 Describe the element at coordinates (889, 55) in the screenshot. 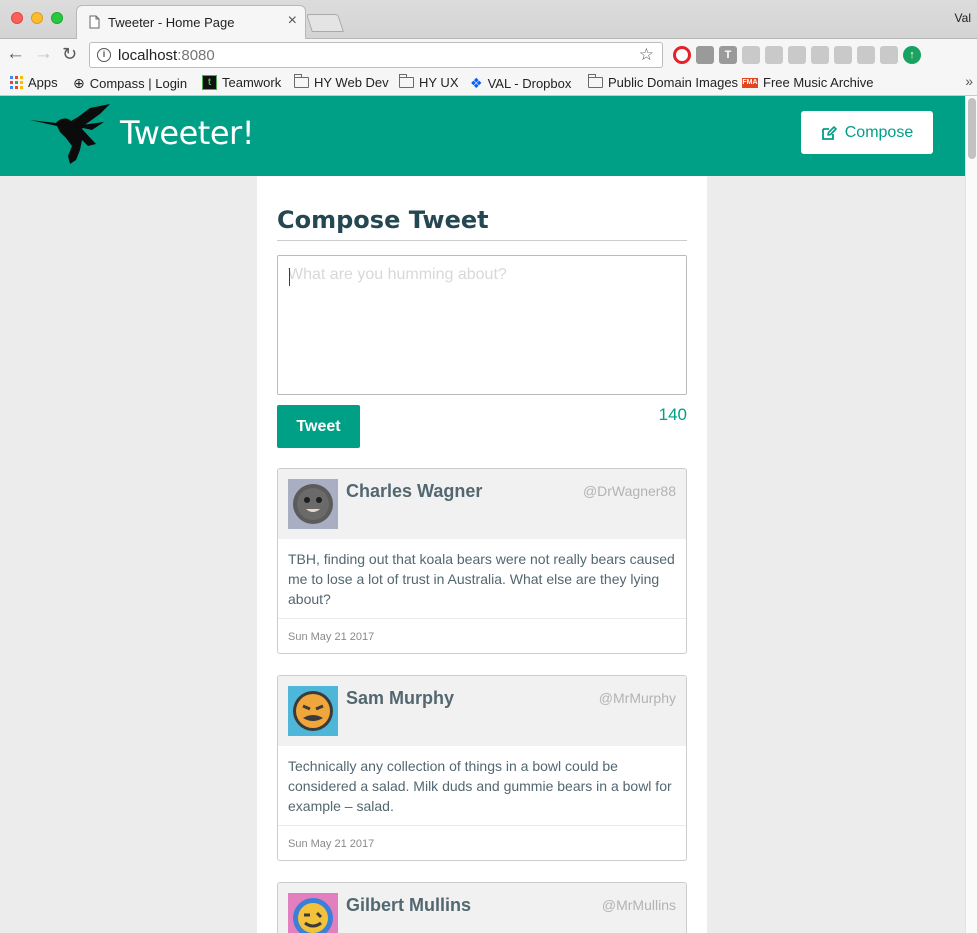

I see `window-extension-icon` at that location.